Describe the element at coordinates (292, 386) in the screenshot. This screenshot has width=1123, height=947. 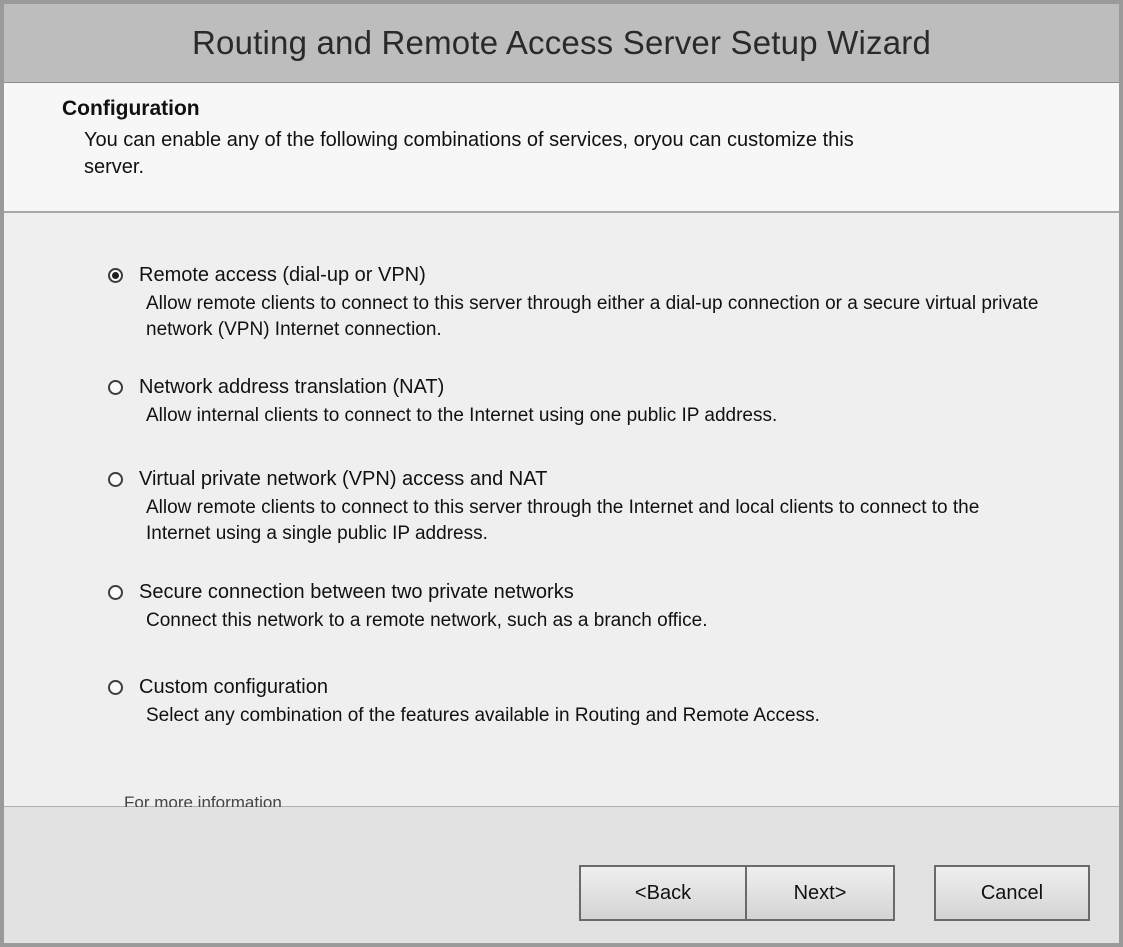
I see `option-nat-label: Network address translation (NAT)` at that location.